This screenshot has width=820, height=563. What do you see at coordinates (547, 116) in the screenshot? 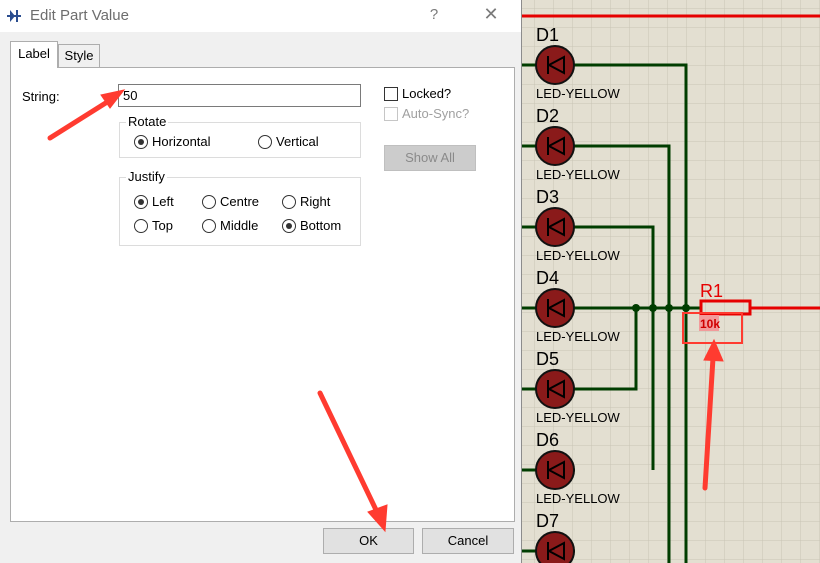
I see `led-ref-label: D2` at bounding box center [547, 116].